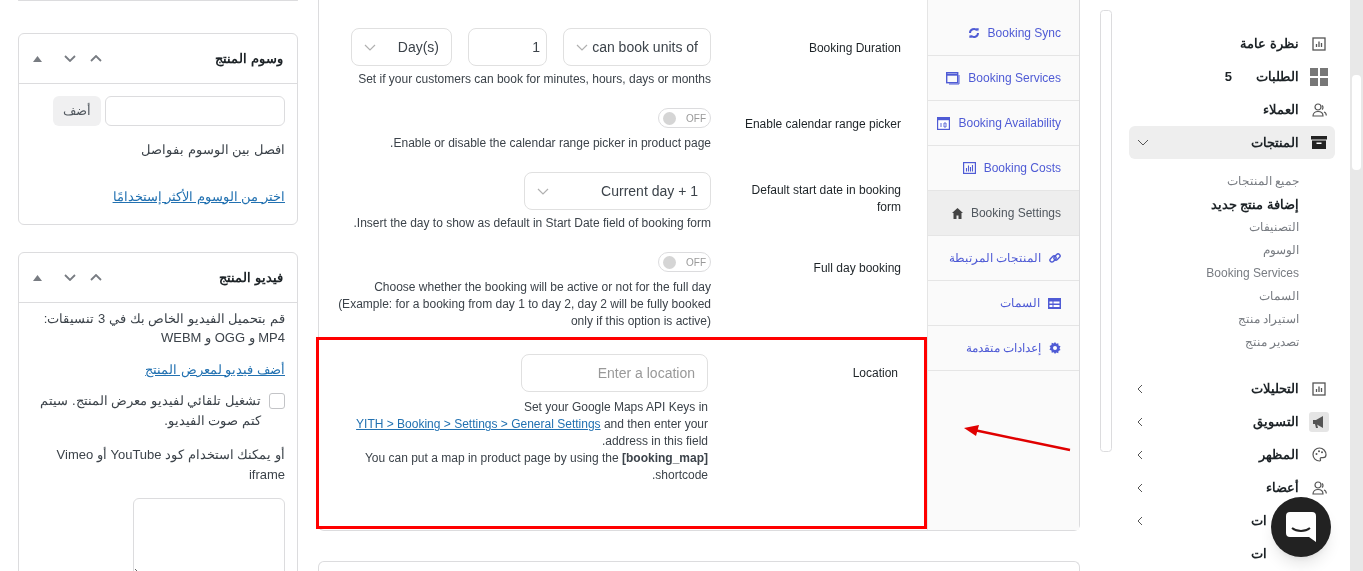 This screenshot has width=1363, height=571. What do you see at coordinates (614, 373) in the screenshot?
I see `location-field: Enter a location` at bounding box center [614, 373].